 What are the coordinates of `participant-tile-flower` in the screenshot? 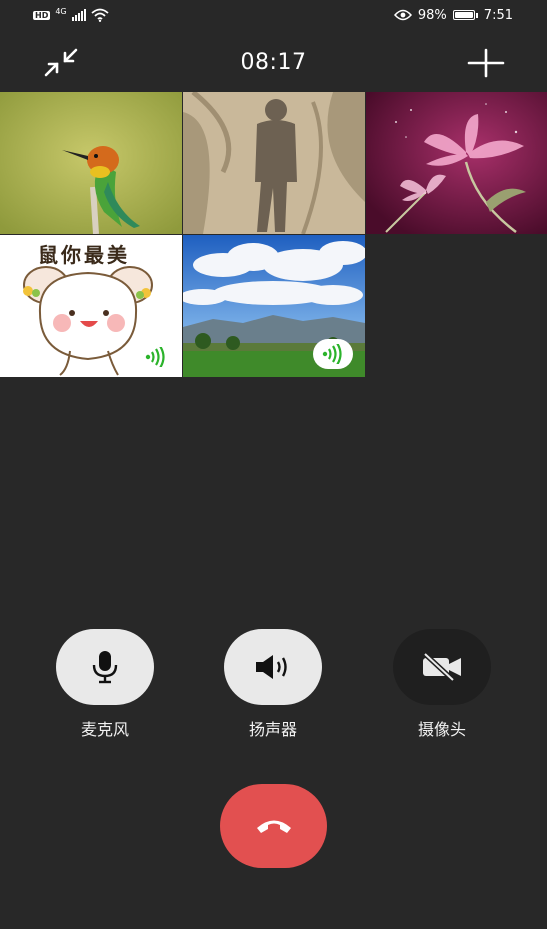 It's located at (456, 163).